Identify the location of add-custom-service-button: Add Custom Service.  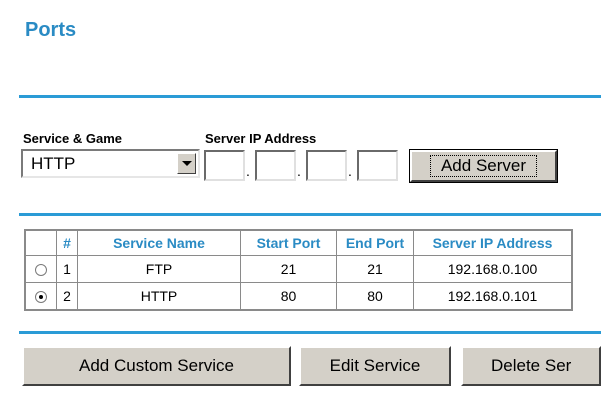
(156, 366).